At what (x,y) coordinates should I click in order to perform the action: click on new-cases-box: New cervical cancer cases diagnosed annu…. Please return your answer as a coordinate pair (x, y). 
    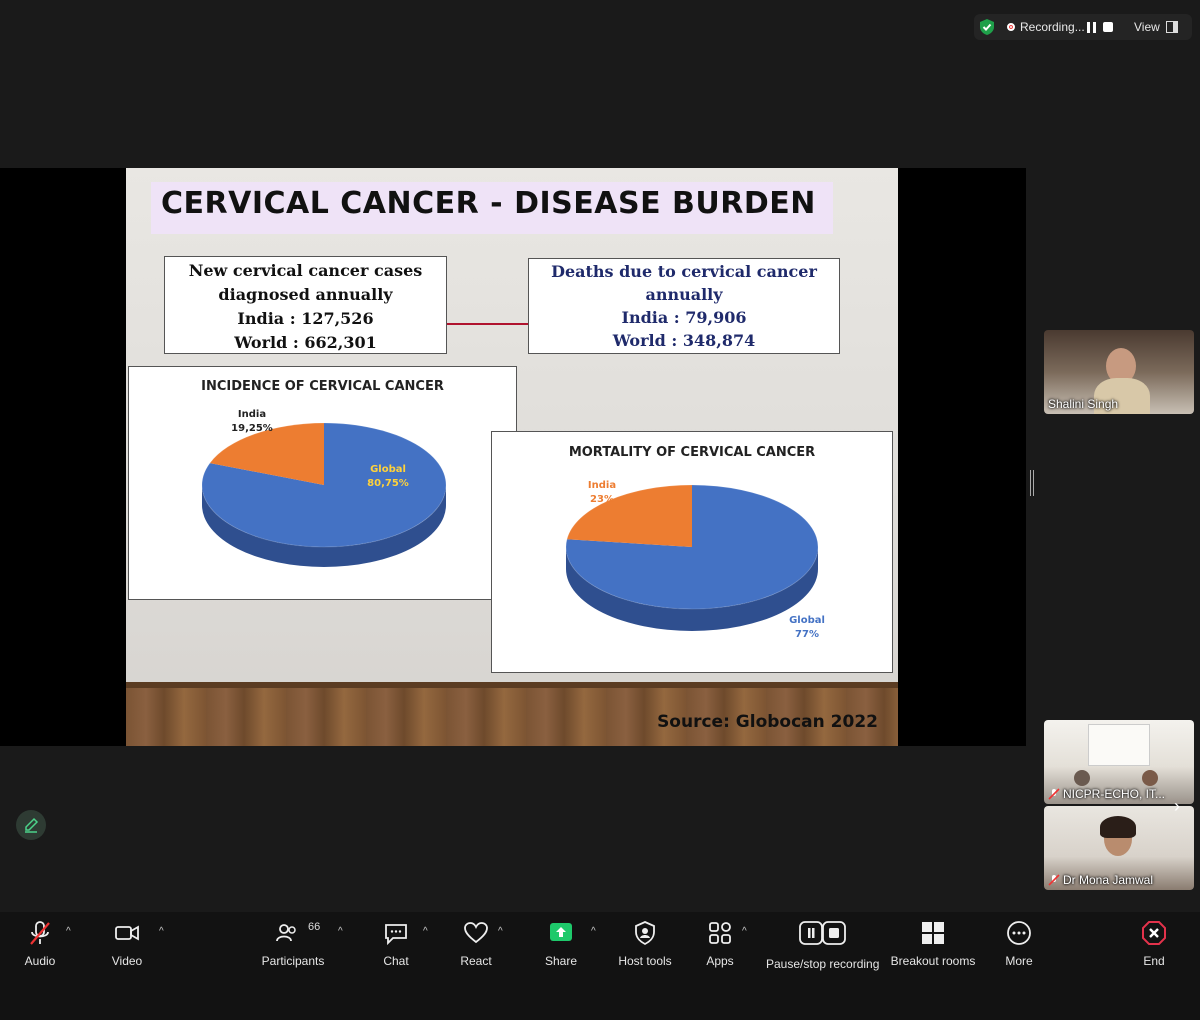
    Looking at the image, I should click on (305, 305).